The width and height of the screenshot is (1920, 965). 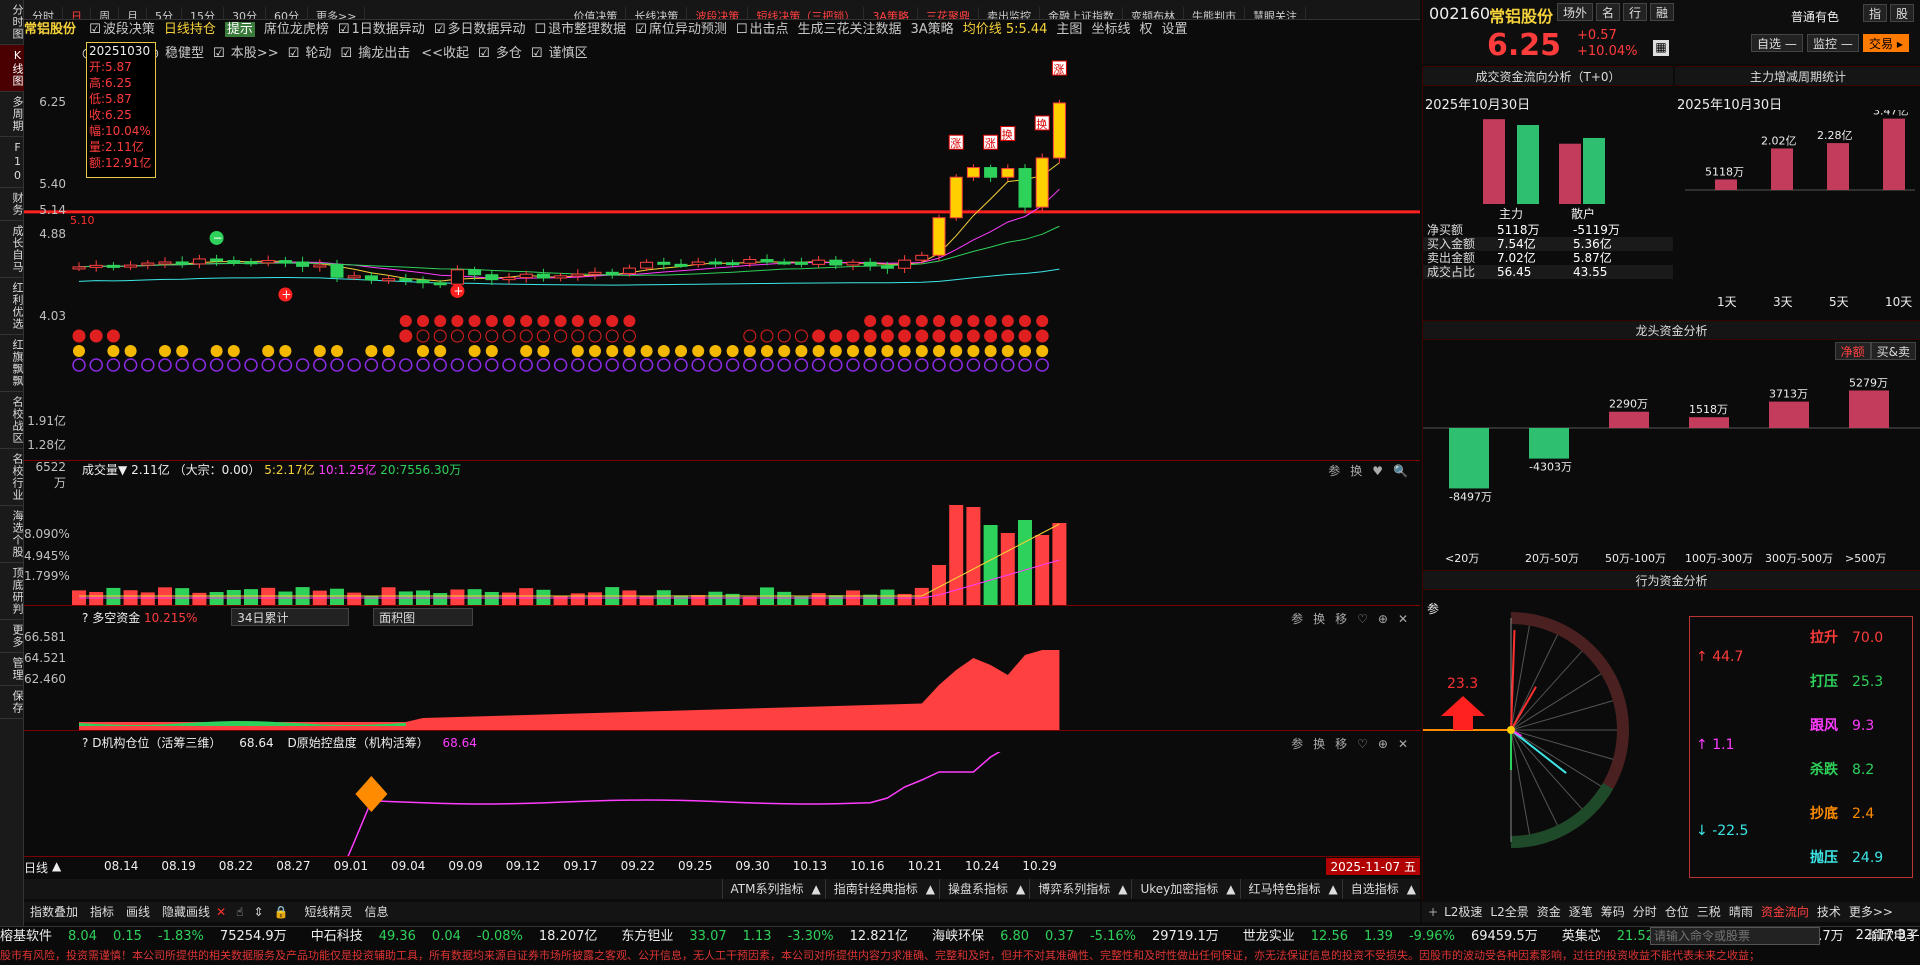 I want to click on toolbar-item: 主图, so click(x=1069, y=29).